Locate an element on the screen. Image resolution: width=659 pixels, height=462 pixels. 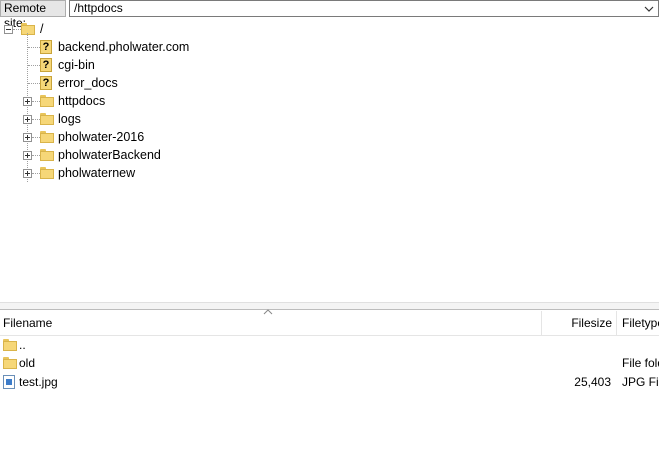
tree-item-error-docs: ? error_docs is located at coordinates (130, 83).